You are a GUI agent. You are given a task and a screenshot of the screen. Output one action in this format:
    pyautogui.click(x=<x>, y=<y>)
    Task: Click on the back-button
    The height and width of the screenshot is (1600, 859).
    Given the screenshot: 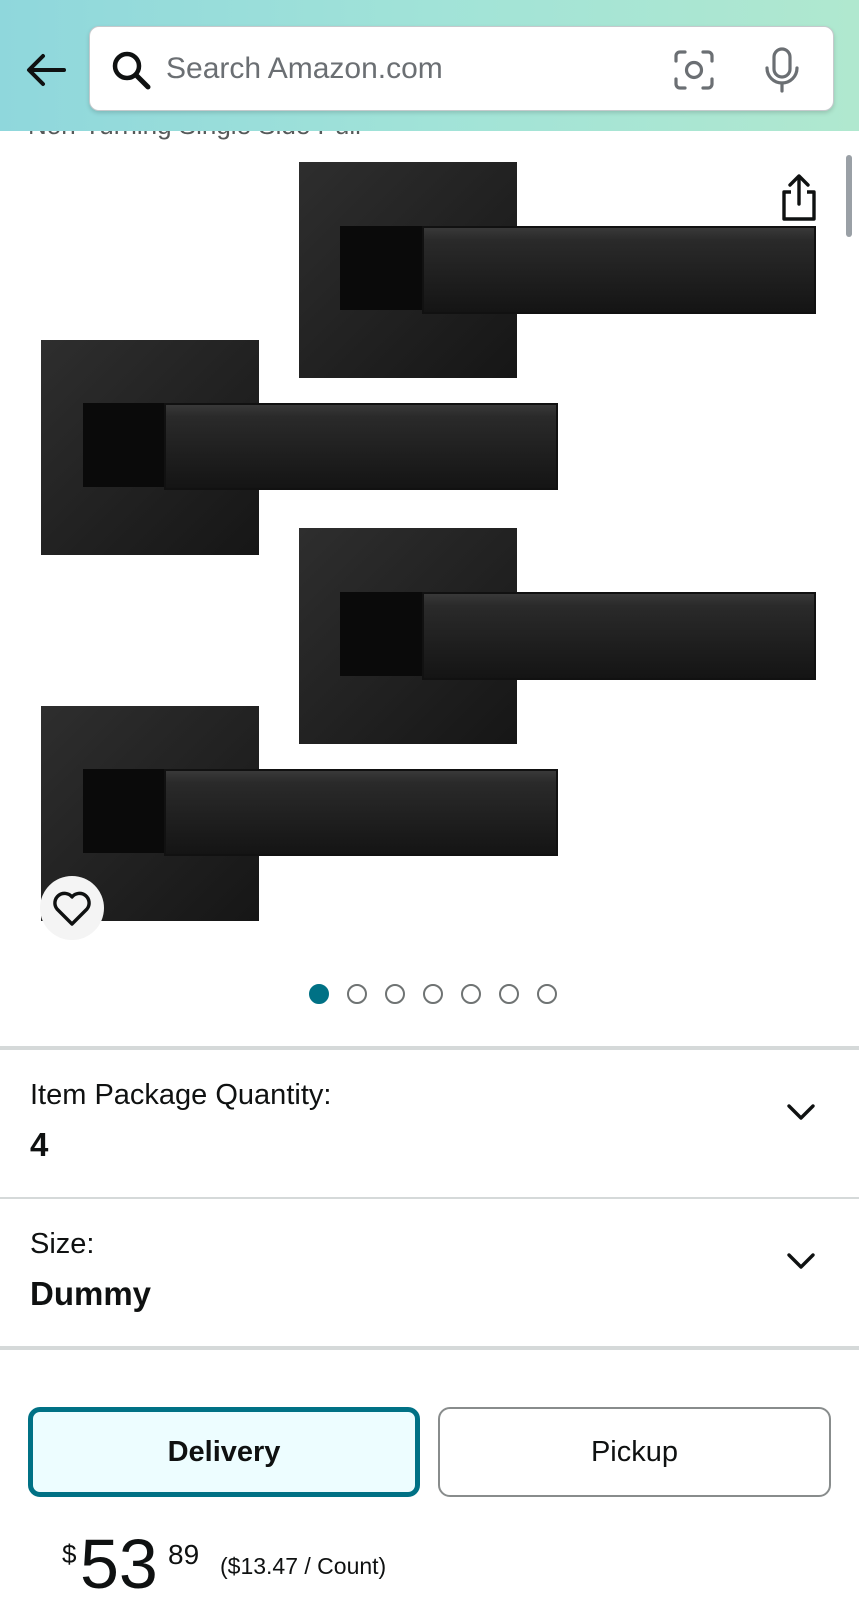 What is the action you would take?
    pyautogui.click(x=46, y=70)
    